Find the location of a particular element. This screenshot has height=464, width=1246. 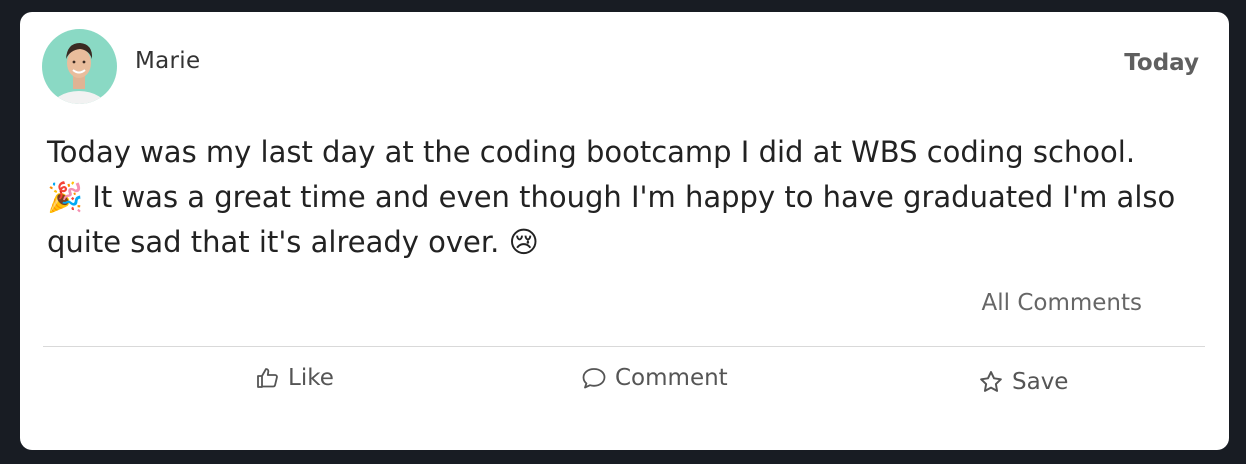

speech-bubble-icon is located at coordinates (594, 378).